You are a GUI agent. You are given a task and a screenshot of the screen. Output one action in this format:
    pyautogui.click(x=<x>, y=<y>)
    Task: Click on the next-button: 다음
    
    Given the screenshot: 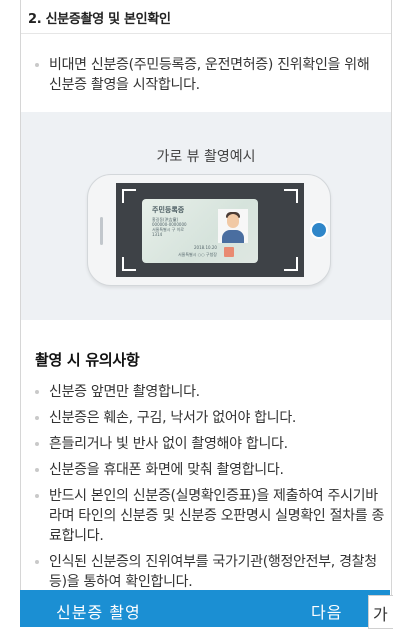 What is the action you would take?
    pyautogui.click(x=326, y=611)
    